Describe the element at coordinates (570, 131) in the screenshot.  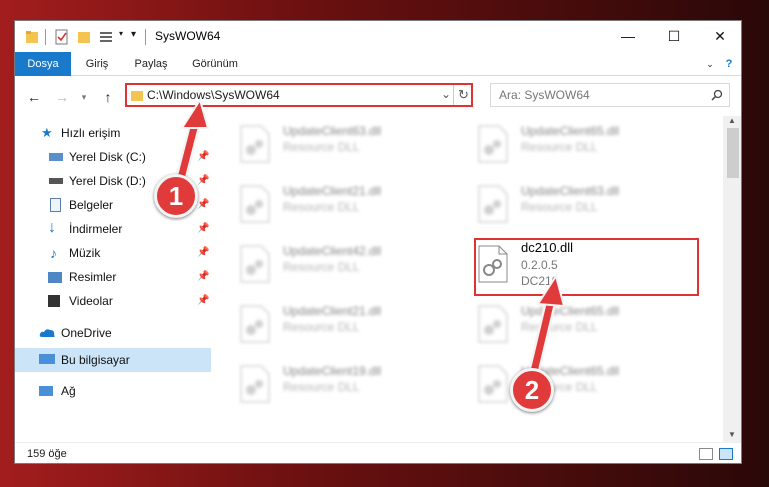
I see `file-name: UpdateClient65.dll` at that location.